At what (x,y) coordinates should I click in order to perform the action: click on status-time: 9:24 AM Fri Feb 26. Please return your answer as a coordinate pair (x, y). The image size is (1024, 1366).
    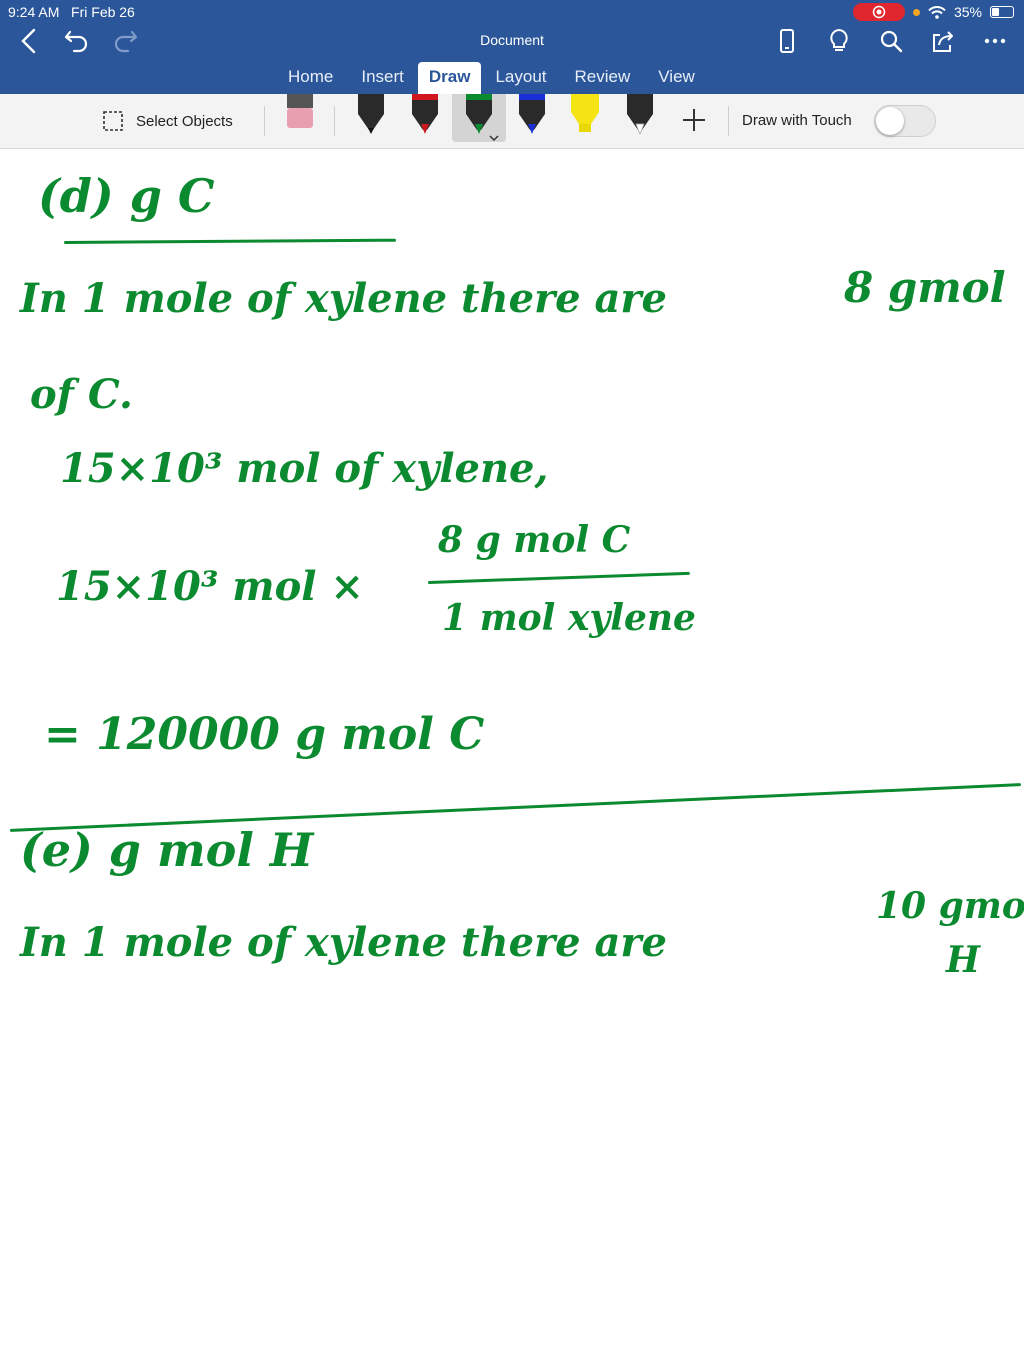
    Looking at the image, I should click on (71, 12).